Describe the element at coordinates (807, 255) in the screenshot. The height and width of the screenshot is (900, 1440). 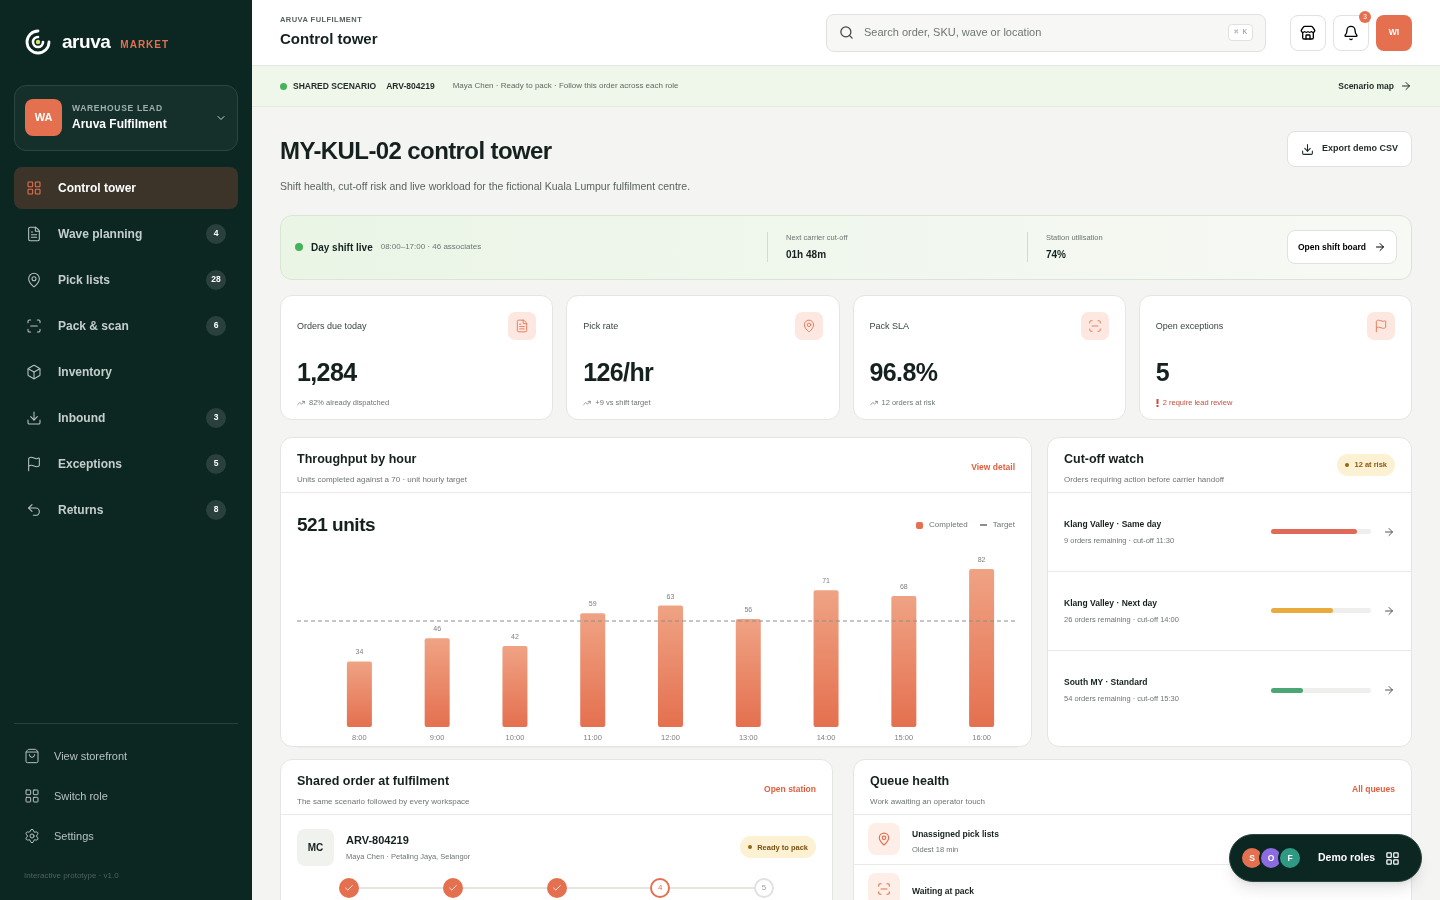
I see `stat-value: 01h 48m` at that location.